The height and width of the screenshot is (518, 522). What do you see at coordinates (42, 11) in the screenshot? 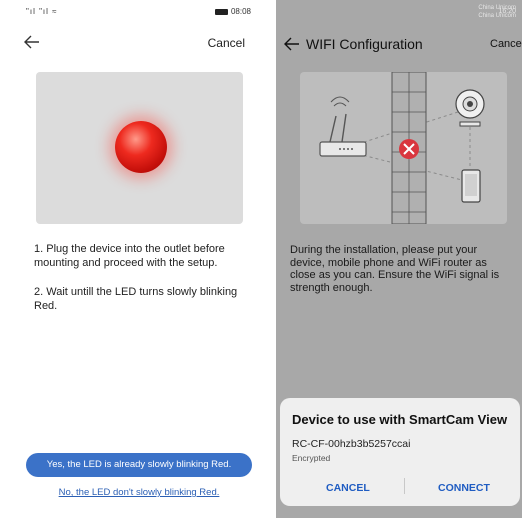
I see `signal-indicator: "ıl "ıl ≈` at bounding box center [42, 11].